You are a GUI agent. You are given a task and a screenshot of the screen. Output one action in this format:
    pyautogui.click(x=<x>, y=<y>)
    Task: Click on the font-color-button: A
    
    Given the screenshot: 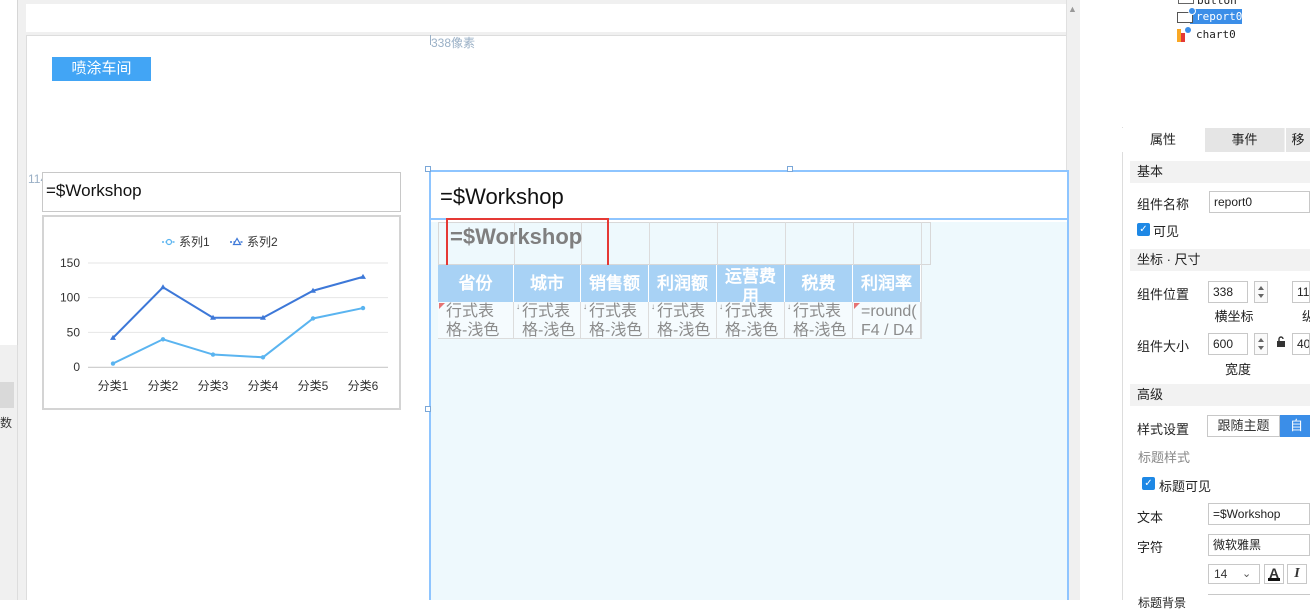 What is the action you would take?
    pyautogui.click(x=1274, y=574)
    